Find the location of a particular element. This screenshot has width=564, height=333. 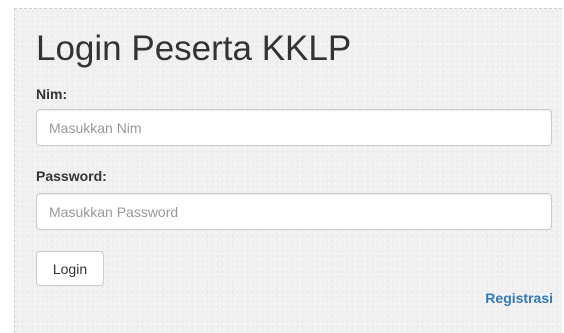

login-button: Login is located at coordinates (70, 268).